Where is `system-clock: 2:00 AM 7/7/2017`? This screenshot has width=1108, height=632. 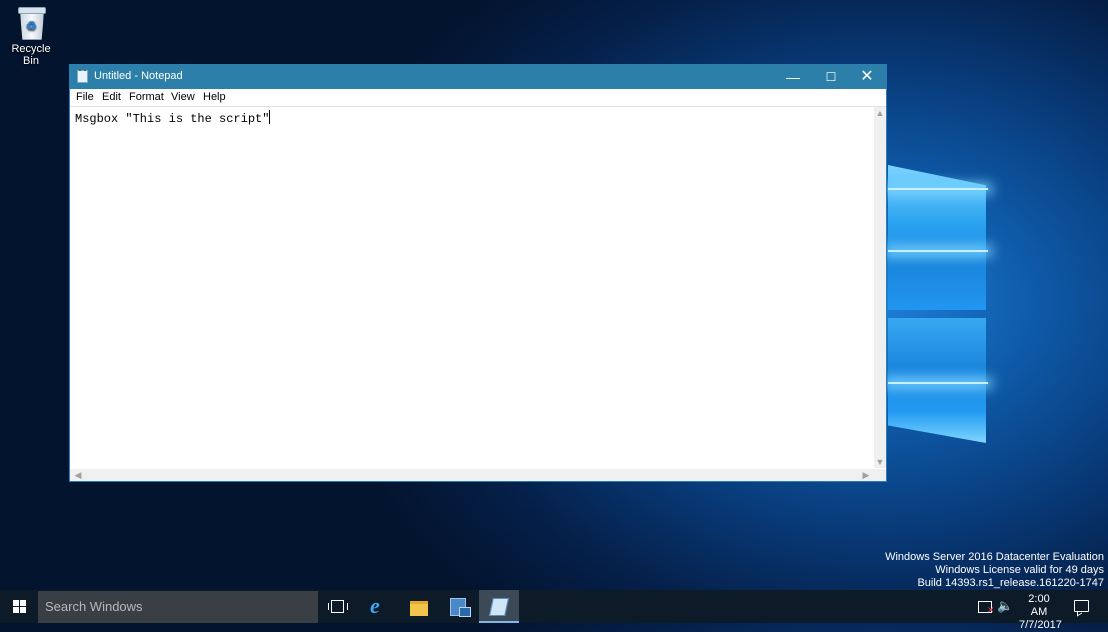
system-clock: 2:00 AM 7/7/2017 is located at coordinates (1040, 612).